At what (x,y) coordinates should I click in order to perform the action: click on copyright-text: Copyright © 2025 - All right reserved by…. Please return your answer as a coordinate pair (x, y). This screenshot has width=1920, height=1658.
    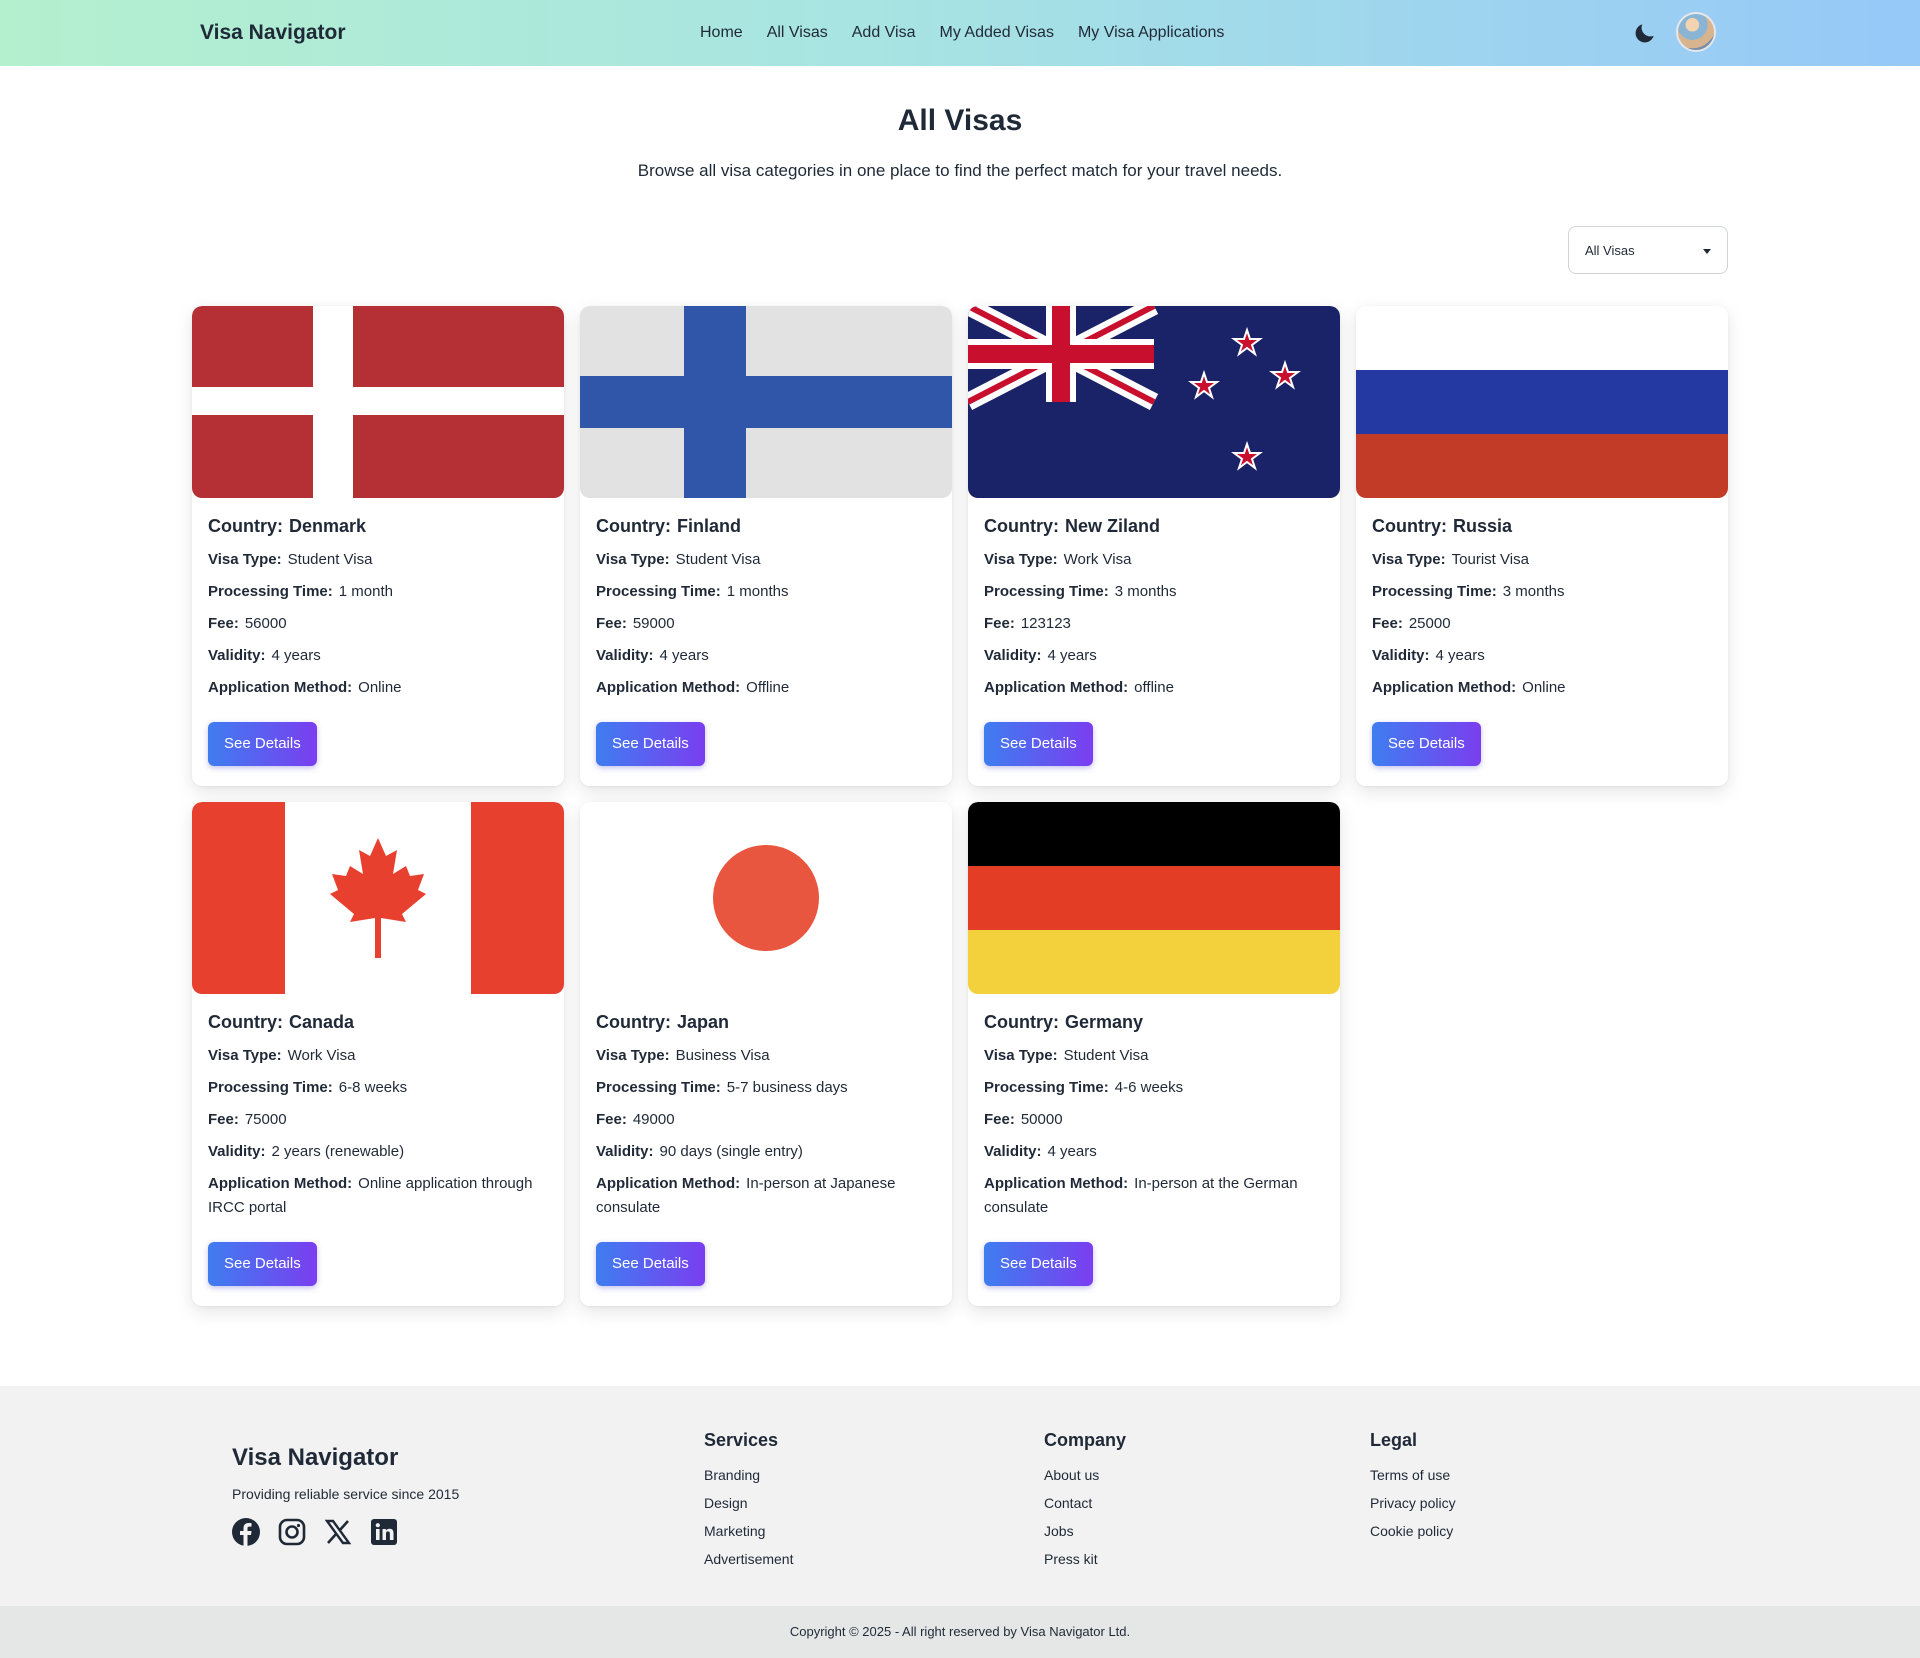
    Looking at the image, I should click on (960, 1632).